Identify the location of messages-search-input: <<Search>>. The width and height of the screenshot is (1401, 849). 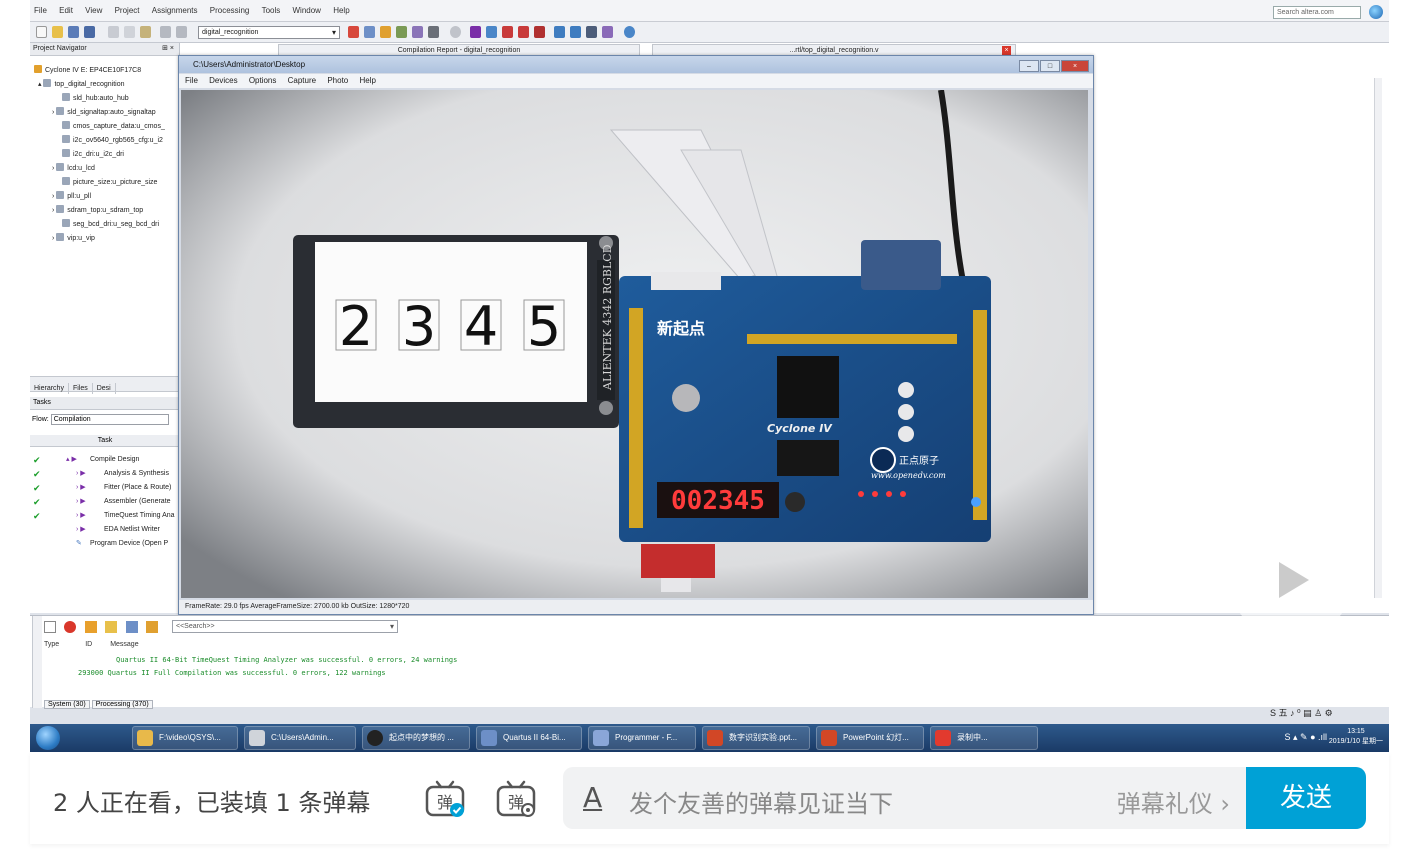
(285, 626).